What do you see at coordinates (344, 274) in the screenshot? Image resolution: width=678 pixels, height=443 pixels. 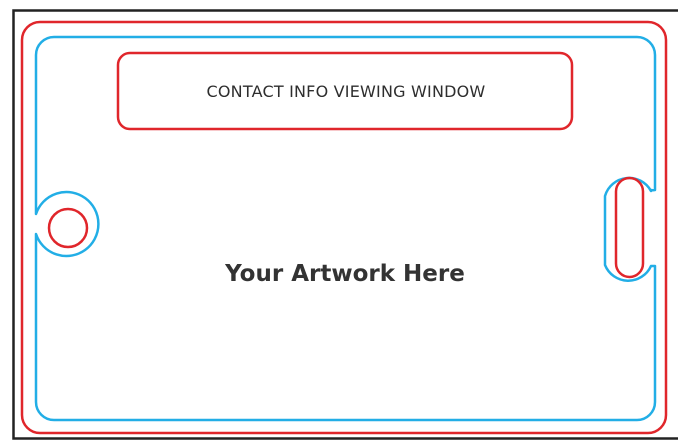 I see `artwork-placeholder-label: Your Artwork Here` at bounding box center [344, 274].